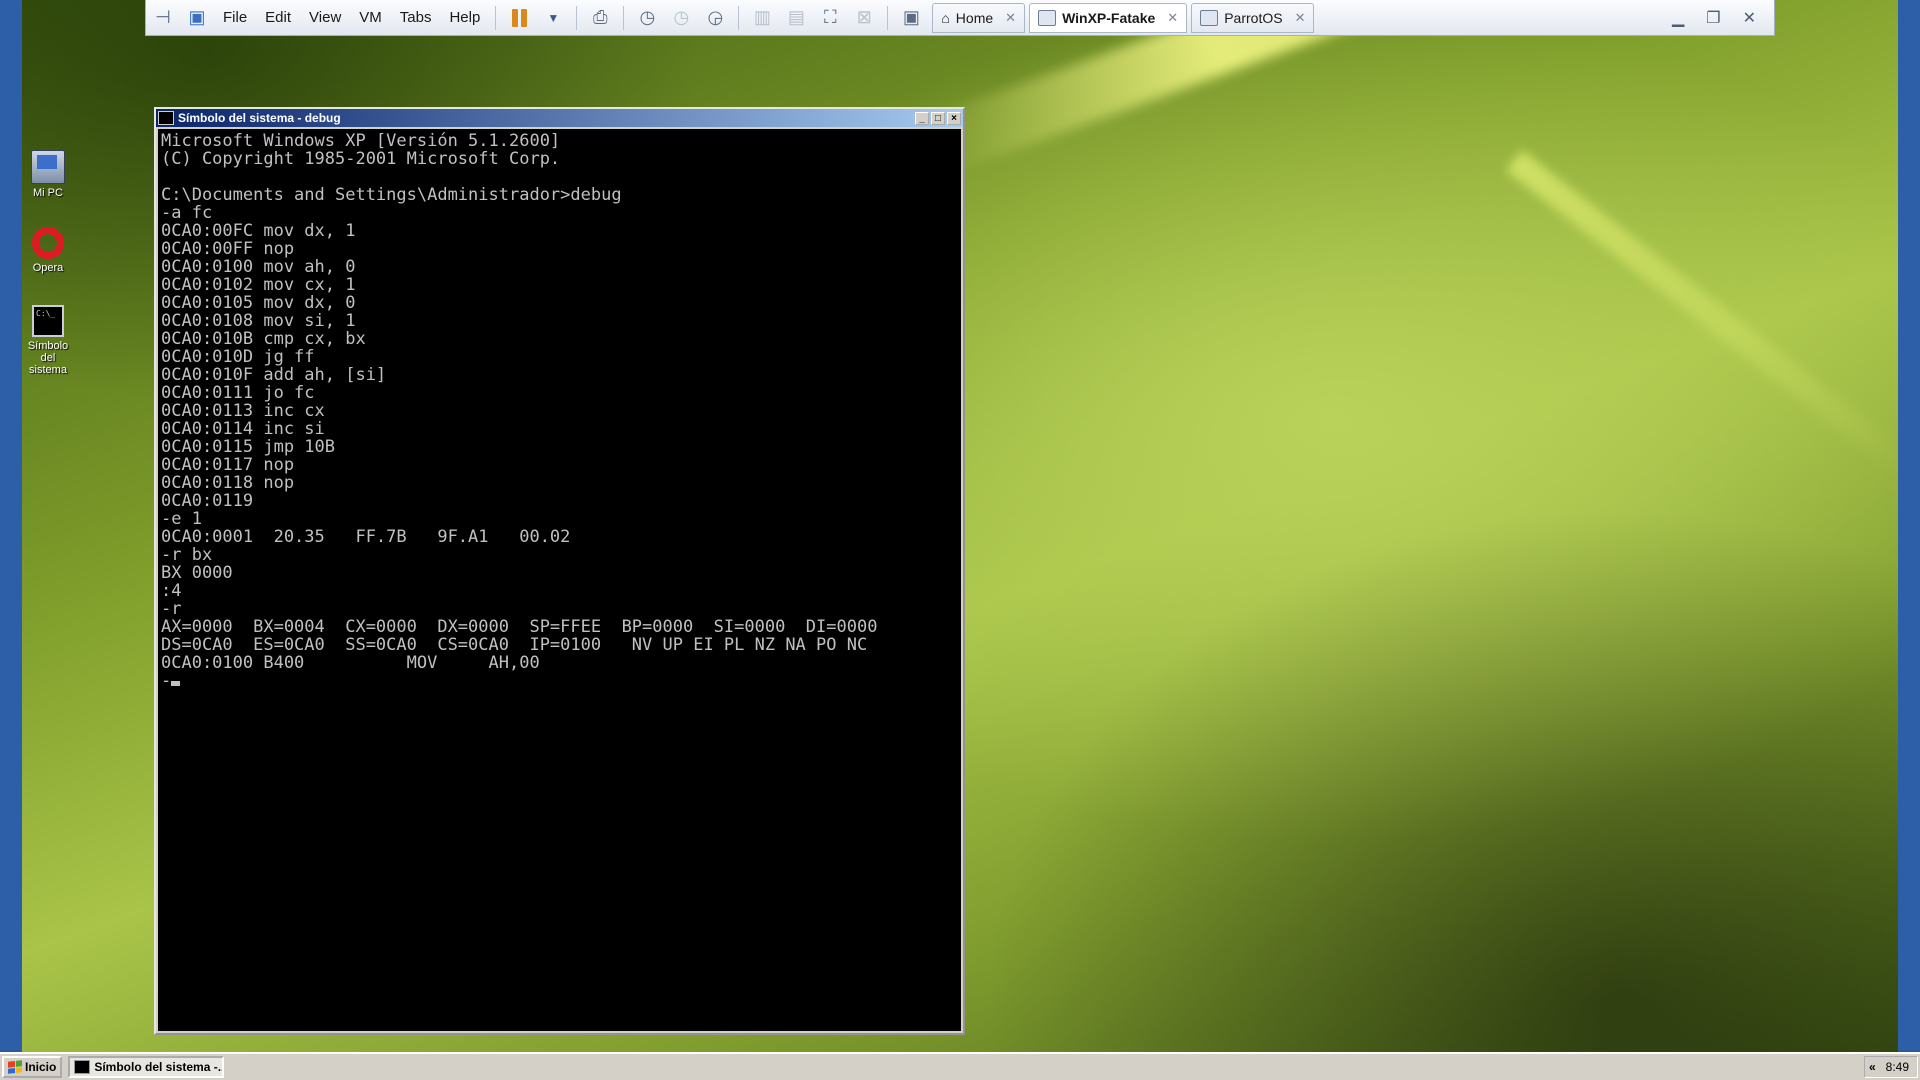 Image resolution: width=1920 pixels, height=1080 pixels. Describe the element at coordinates (762, 18) in the screenshot. I see `library-icon: ▥` at that location.